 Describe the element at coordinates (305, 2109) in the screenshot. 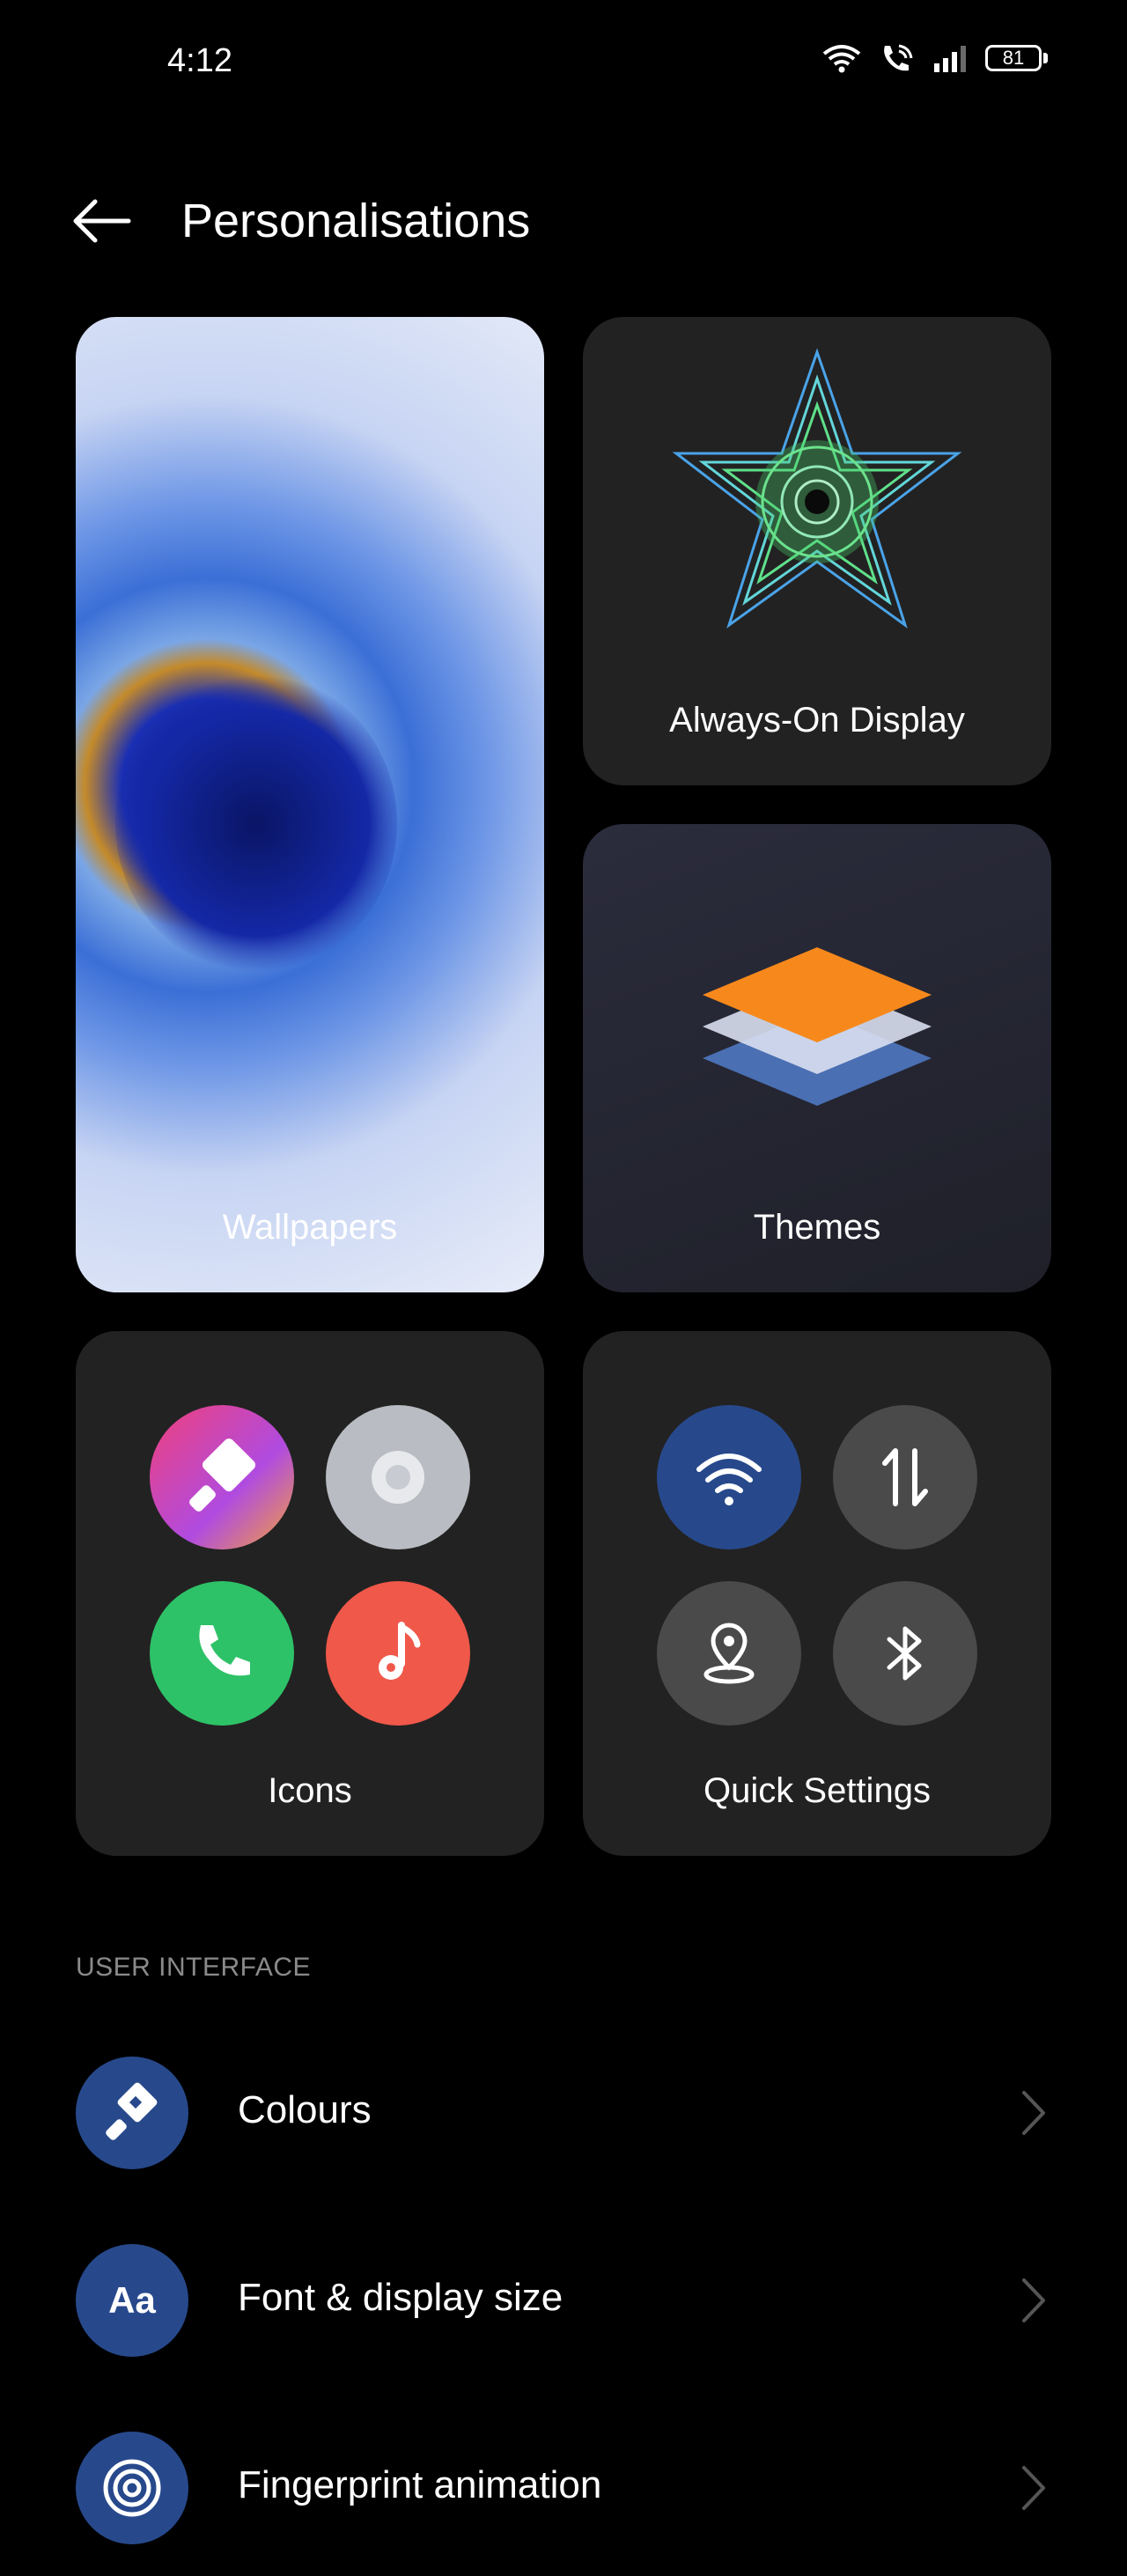

I see `list-label-colours: Colours` at that location.